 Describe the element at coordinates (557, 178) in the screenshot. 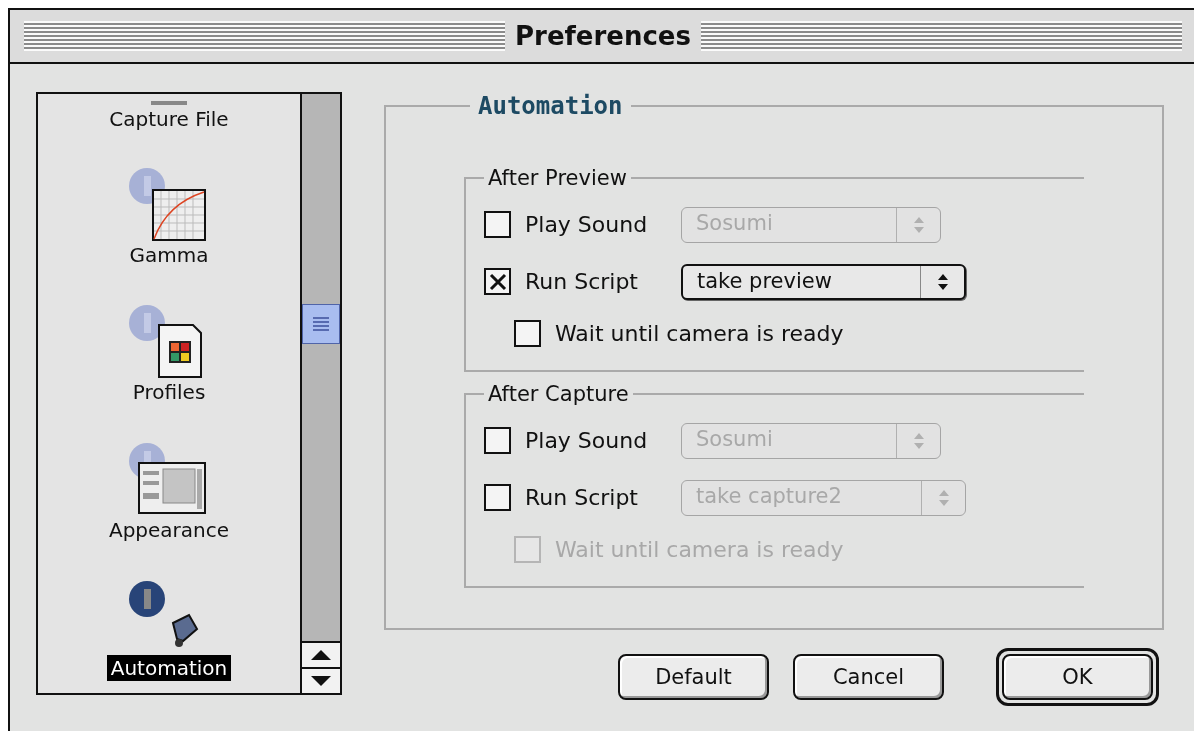

I see `group-title: After Preview` at that location.